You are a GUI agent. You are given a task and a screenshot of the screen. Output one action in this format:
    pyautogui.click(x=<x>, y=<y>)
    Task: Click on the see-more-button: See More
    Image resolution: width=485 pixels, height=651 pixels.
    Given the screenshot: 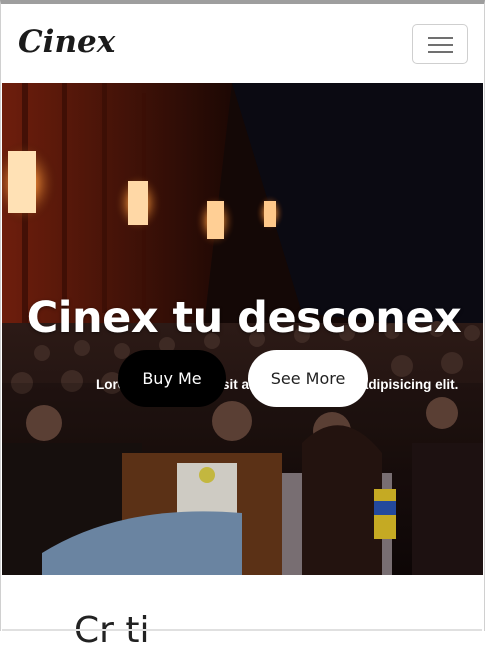 What is the action you would take?
    pyautogui.click(x=308, y=378)
    